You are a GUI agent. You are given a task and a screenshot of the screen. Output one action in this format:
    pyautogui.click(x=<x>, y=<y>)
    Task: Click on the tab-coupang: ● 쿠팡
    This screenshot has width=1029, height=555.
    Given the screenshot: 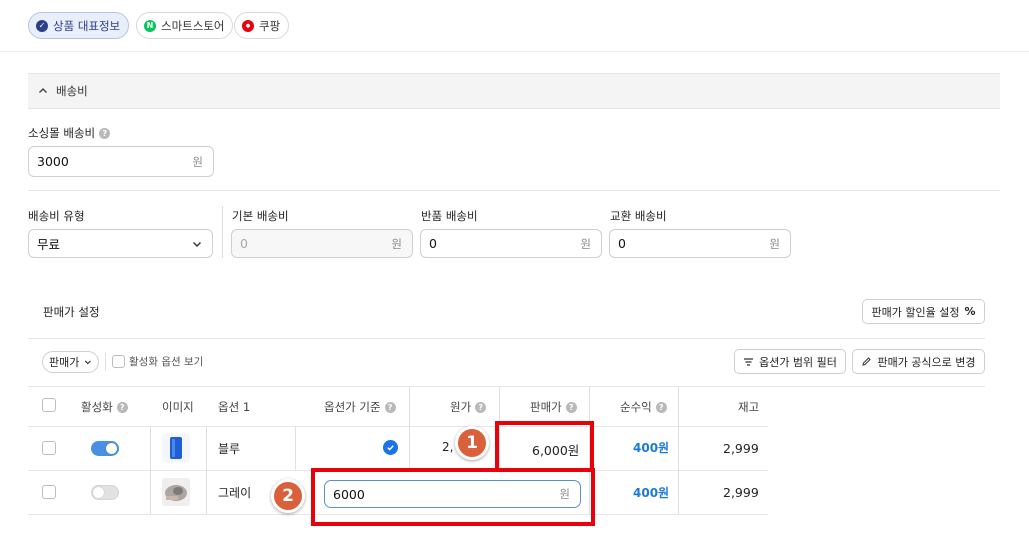 What is the action you would take?
    pyautogui.click(x=262, y=25)
    